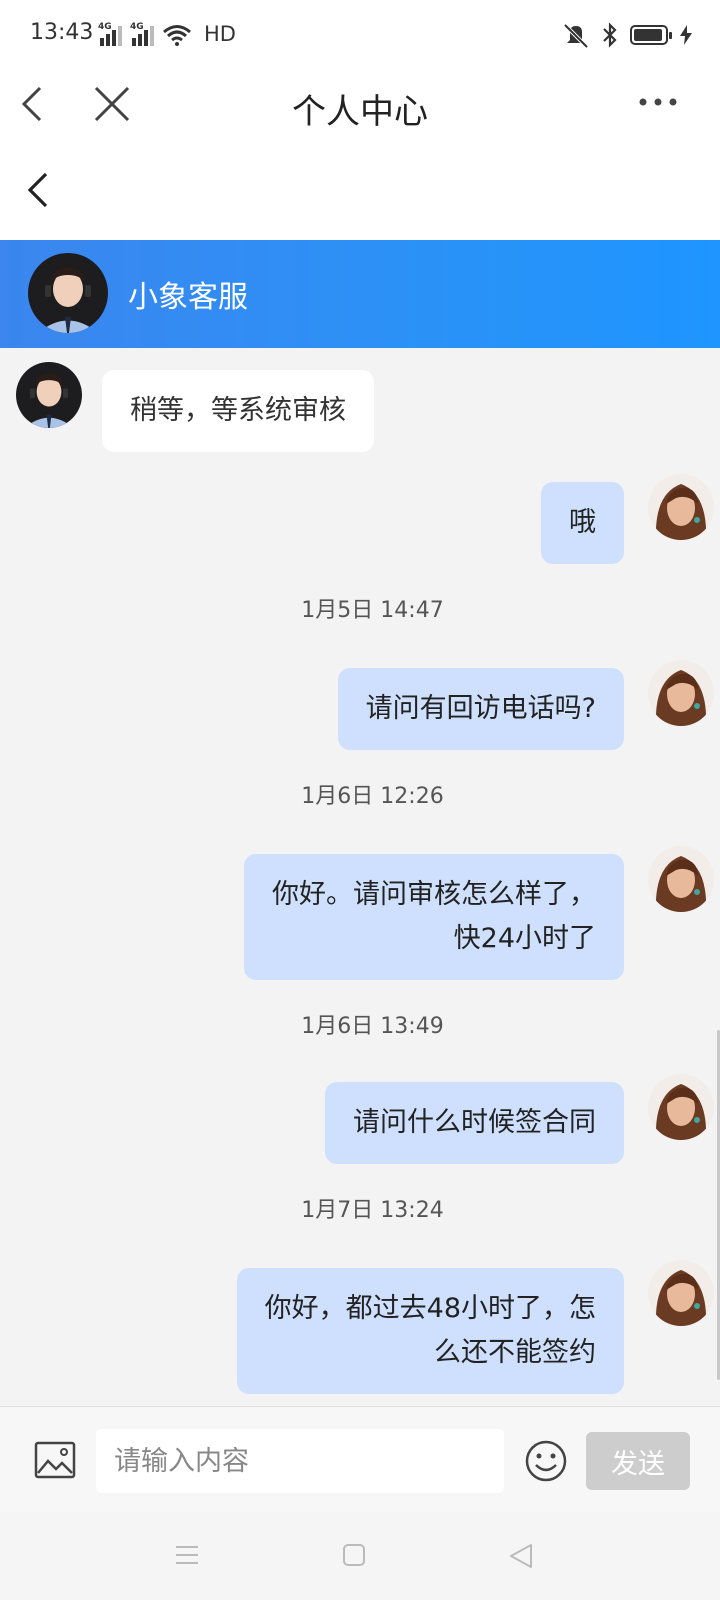 The height and width of the screenshot is (1600, 720). I want to click on message-text: 么还不能签约, so click(515, 1352).